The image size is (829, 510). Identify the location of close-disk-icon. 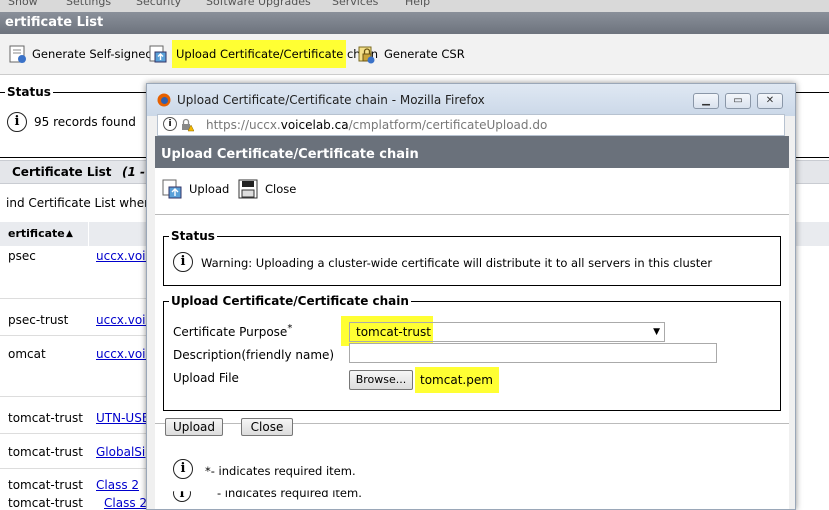
(248, 189).